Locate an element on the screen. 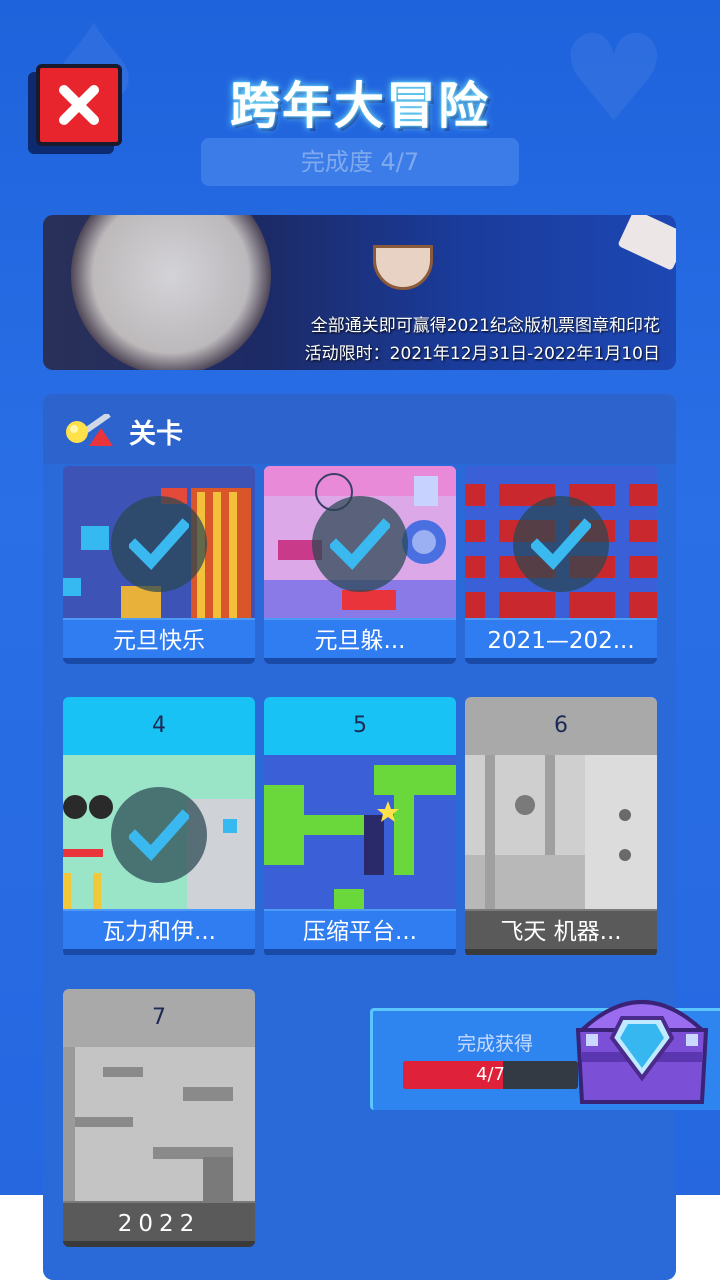 The height and width of the screenshot is (1280, 720). page-title: 跨年大冒险 is located at coordinates (360, 106).